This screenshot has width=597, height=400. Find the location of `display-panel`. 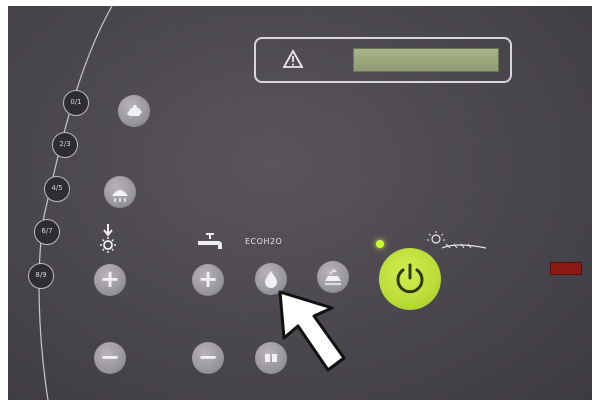

display-panel is located at coordinates (383, 60).